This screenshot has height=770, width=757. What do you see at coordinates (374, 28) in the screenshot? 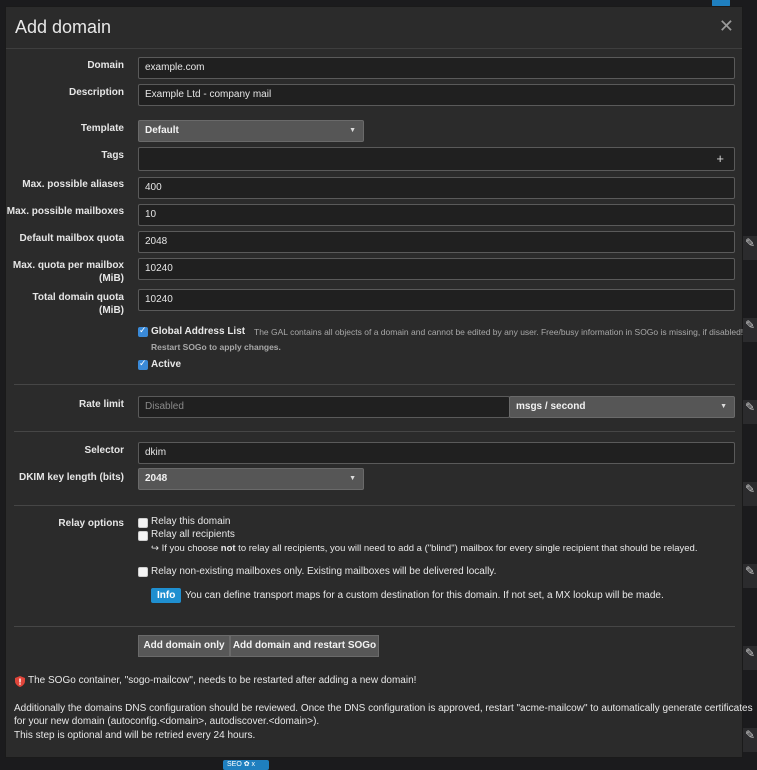
I see `modal-header: Add domain ✕` at bounding box center [374, 28].